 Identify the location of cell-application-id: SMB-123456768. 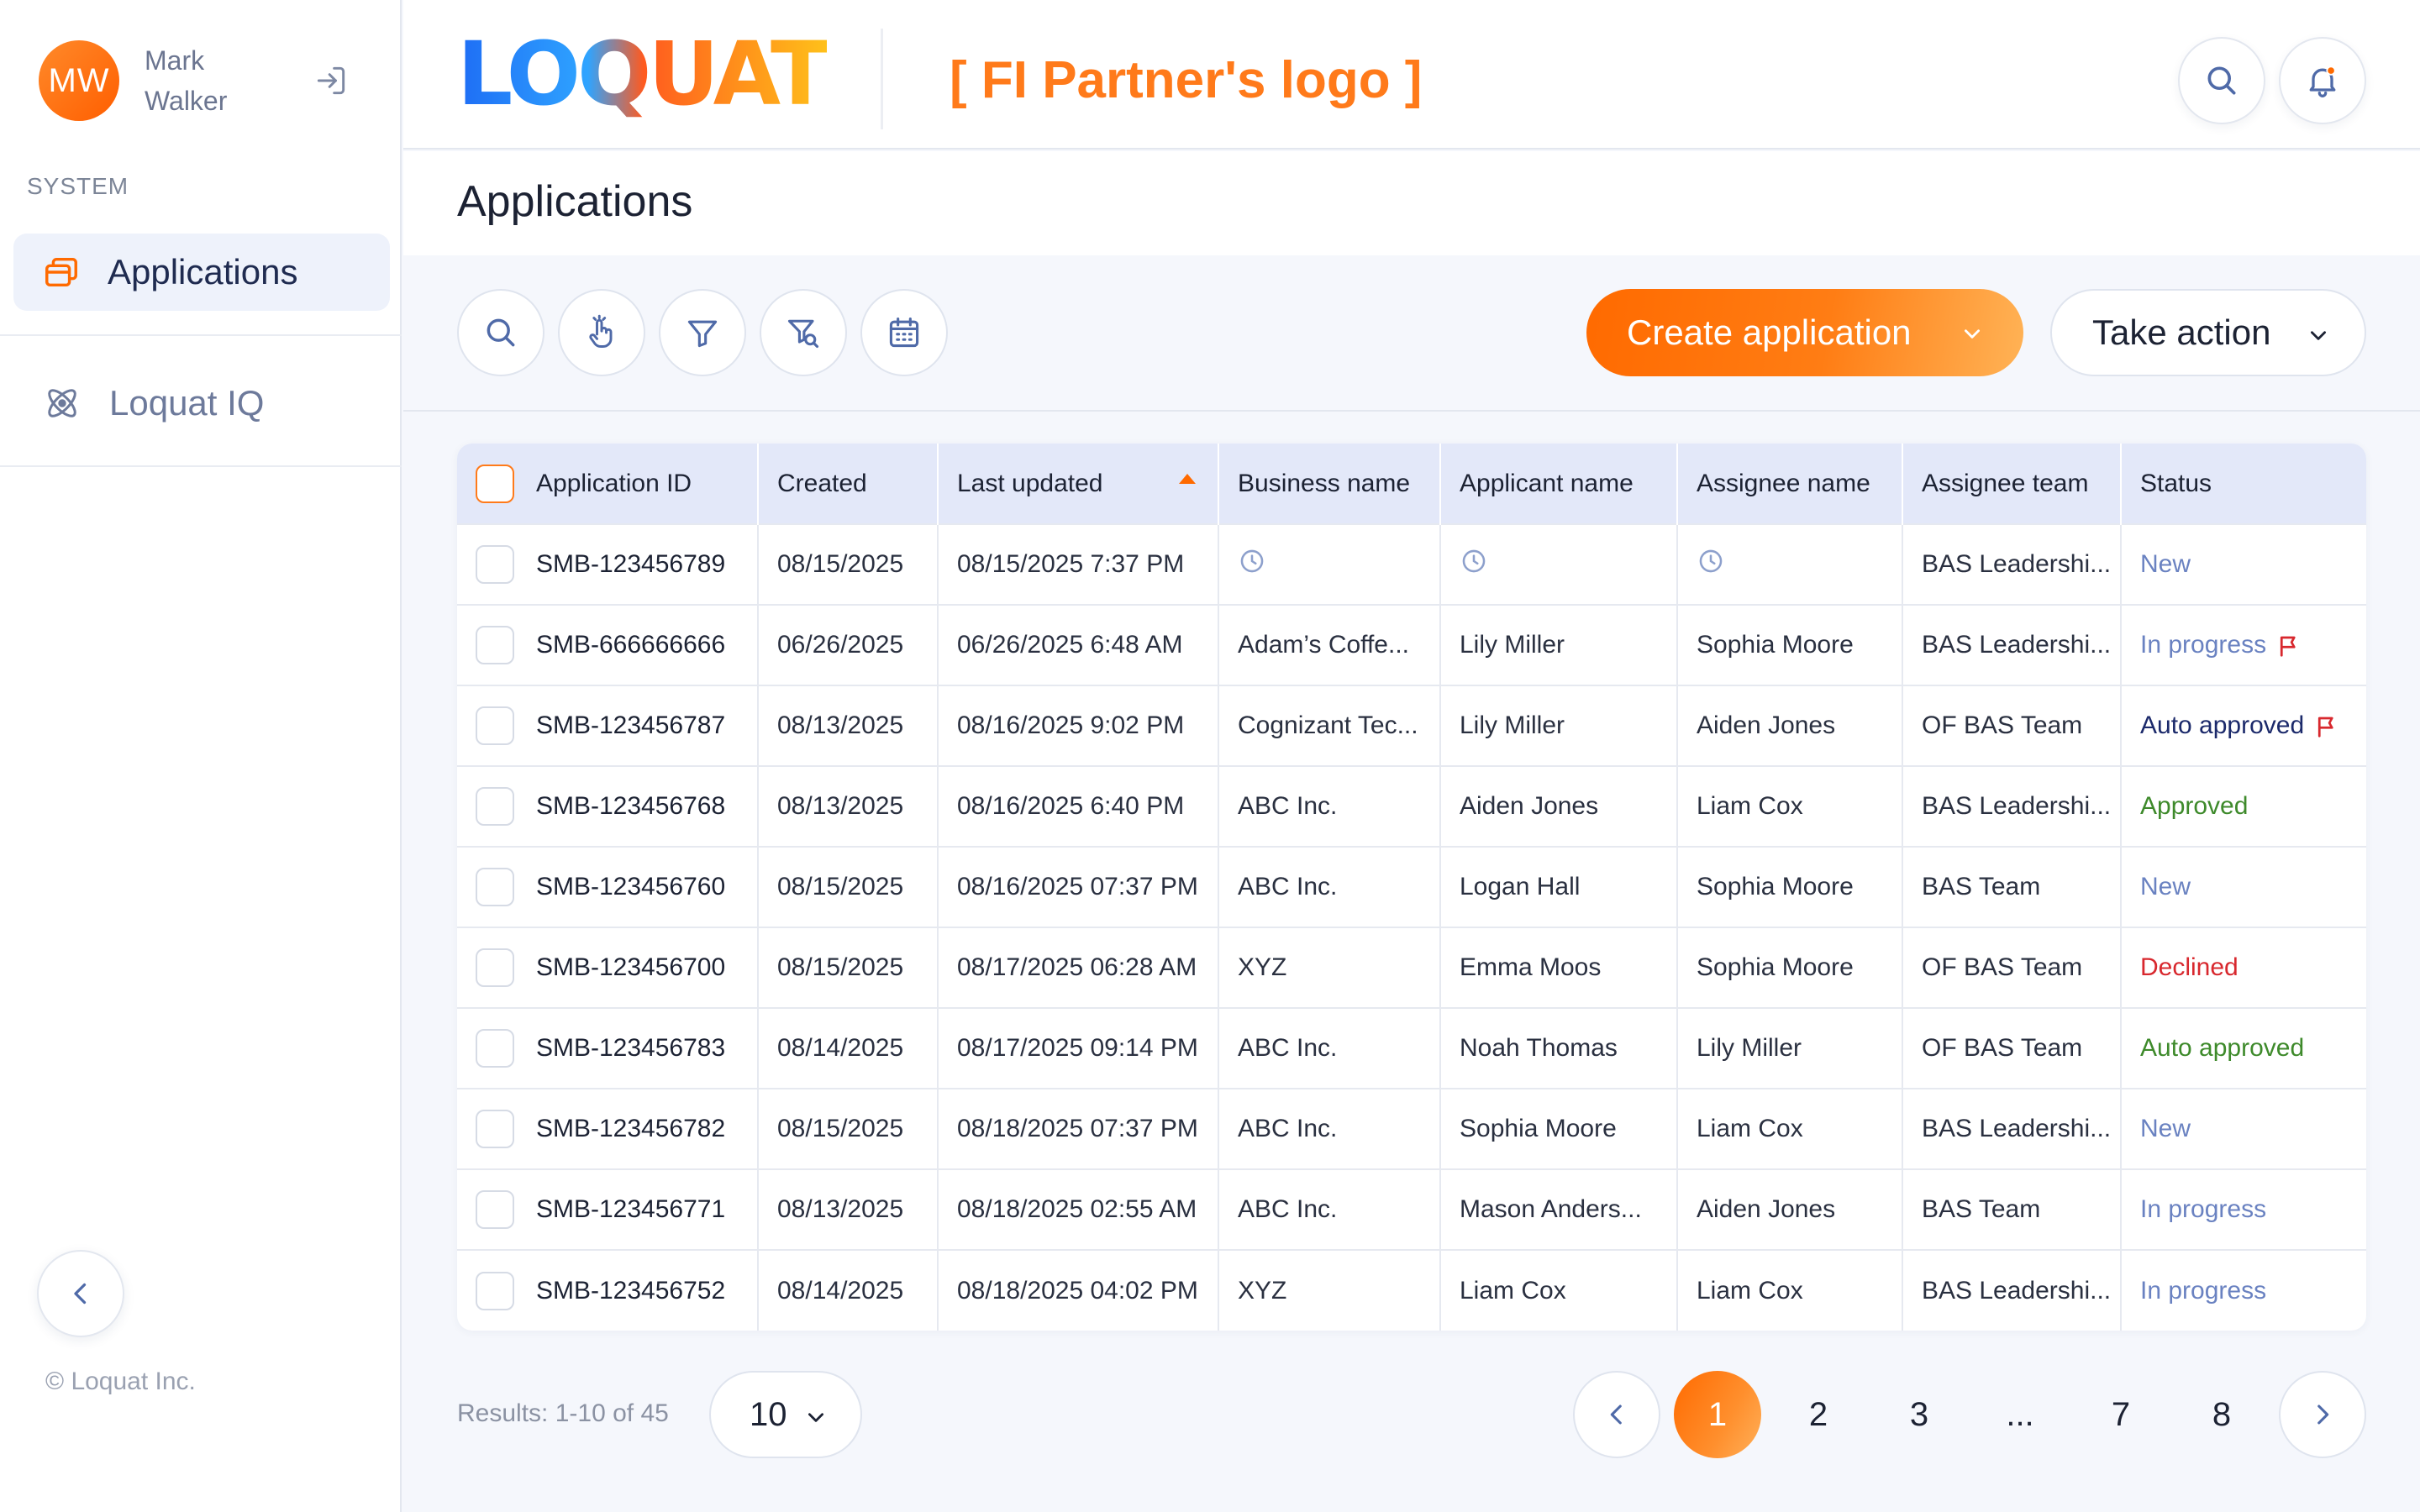
(608, 806).